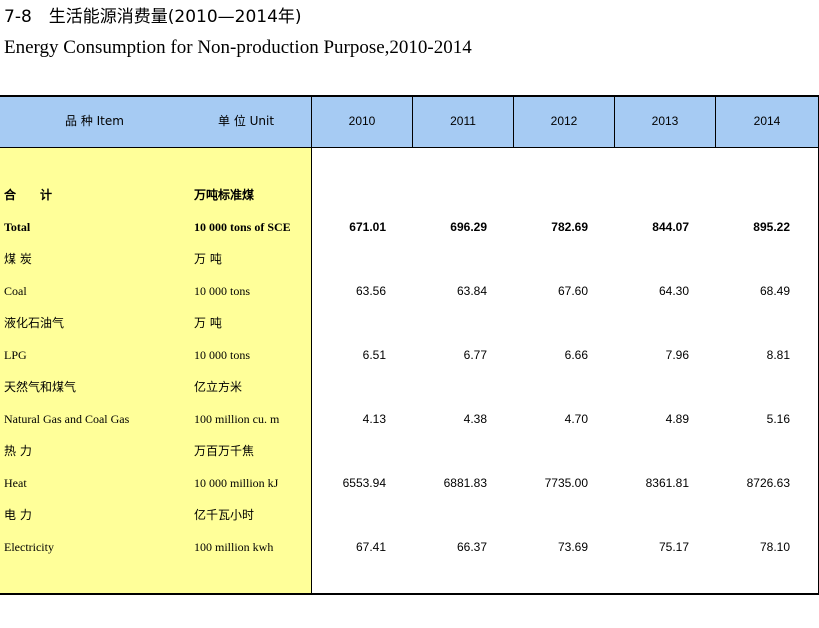 The height and width of the screenshot is (628, 819). What do you see at coordinates (572, 547) in the screenshot?
I see `table-cell: 73.69` at bounding box center [572, 547].